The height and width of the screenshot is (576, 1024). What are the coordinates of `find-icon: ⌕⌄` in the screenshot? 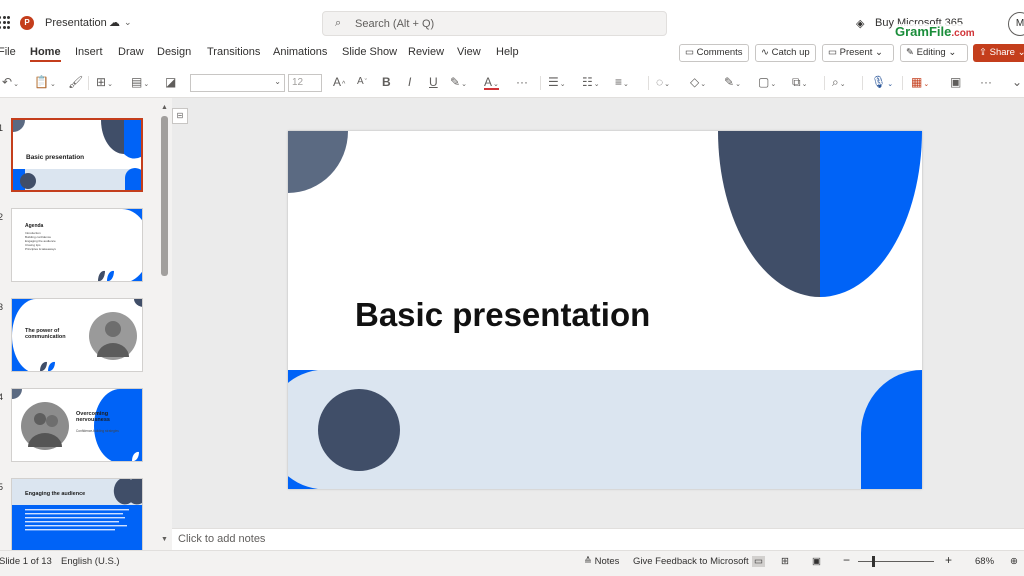 It's located at (839, 82).